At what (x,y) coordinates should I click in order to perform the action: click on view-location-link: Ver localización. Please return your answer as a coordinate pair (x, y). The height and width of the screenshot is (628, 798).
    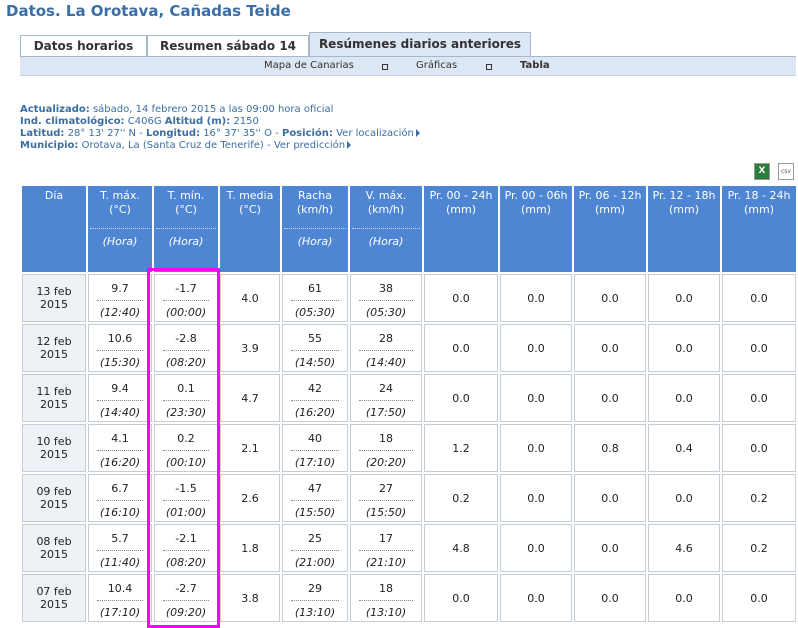
    Looking at the image, I should click on (375, 133).